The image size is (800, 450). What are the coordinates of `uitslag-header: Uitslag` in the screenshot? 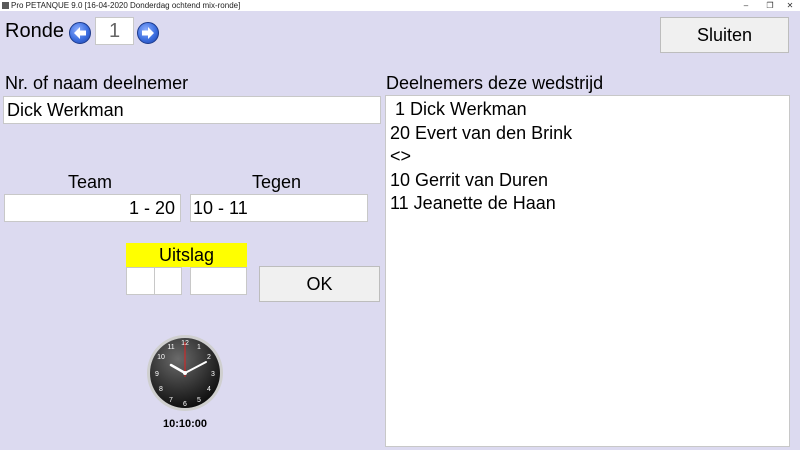 It's located at (186, 255).